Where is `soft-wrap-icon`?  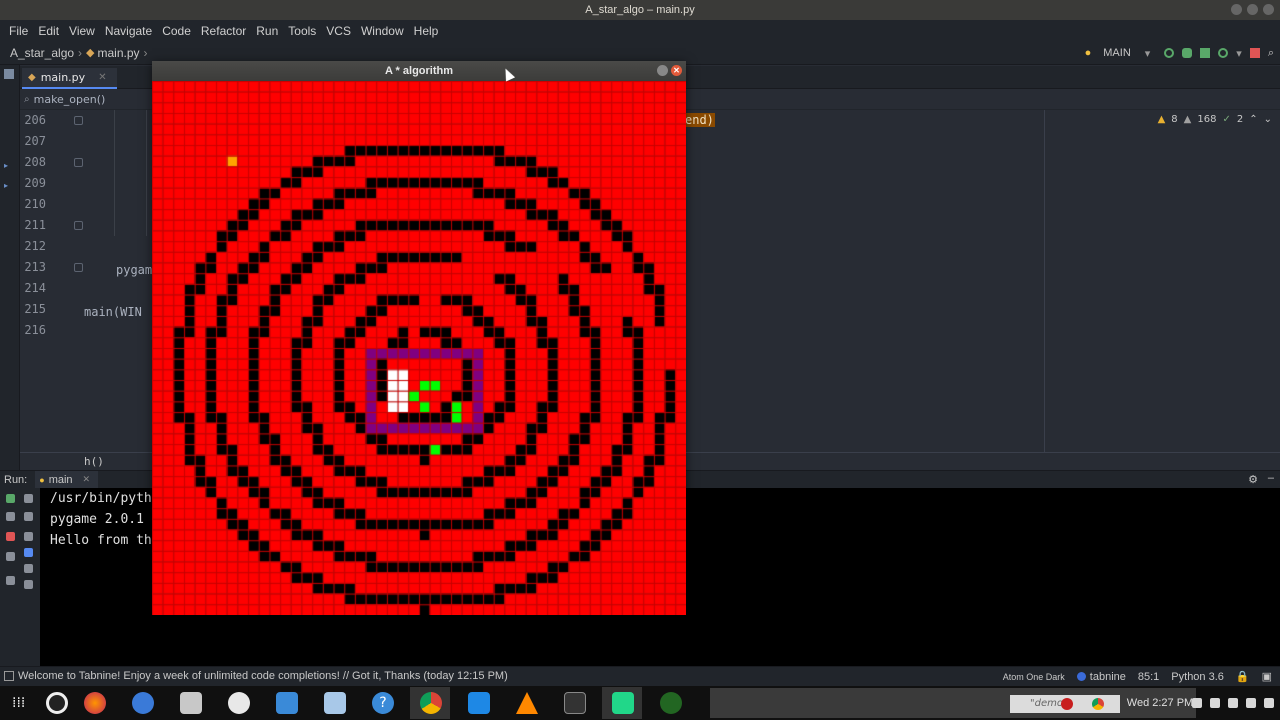 soft-wrap-icon is located at coordinates (28, 536).